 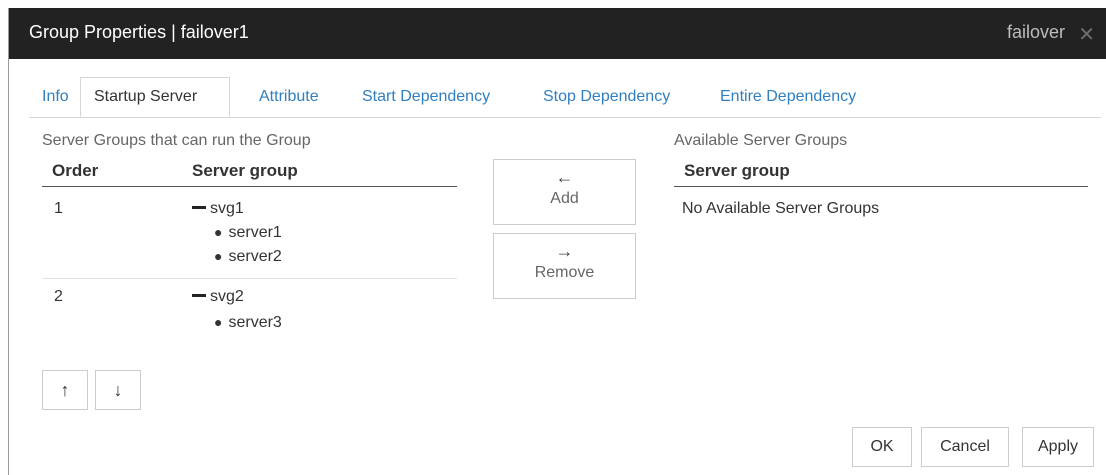 What do you see at coordinates (1086, 34) in the screenshot?
I see `close-icon: ✕` at bounding box center [1086, 34].